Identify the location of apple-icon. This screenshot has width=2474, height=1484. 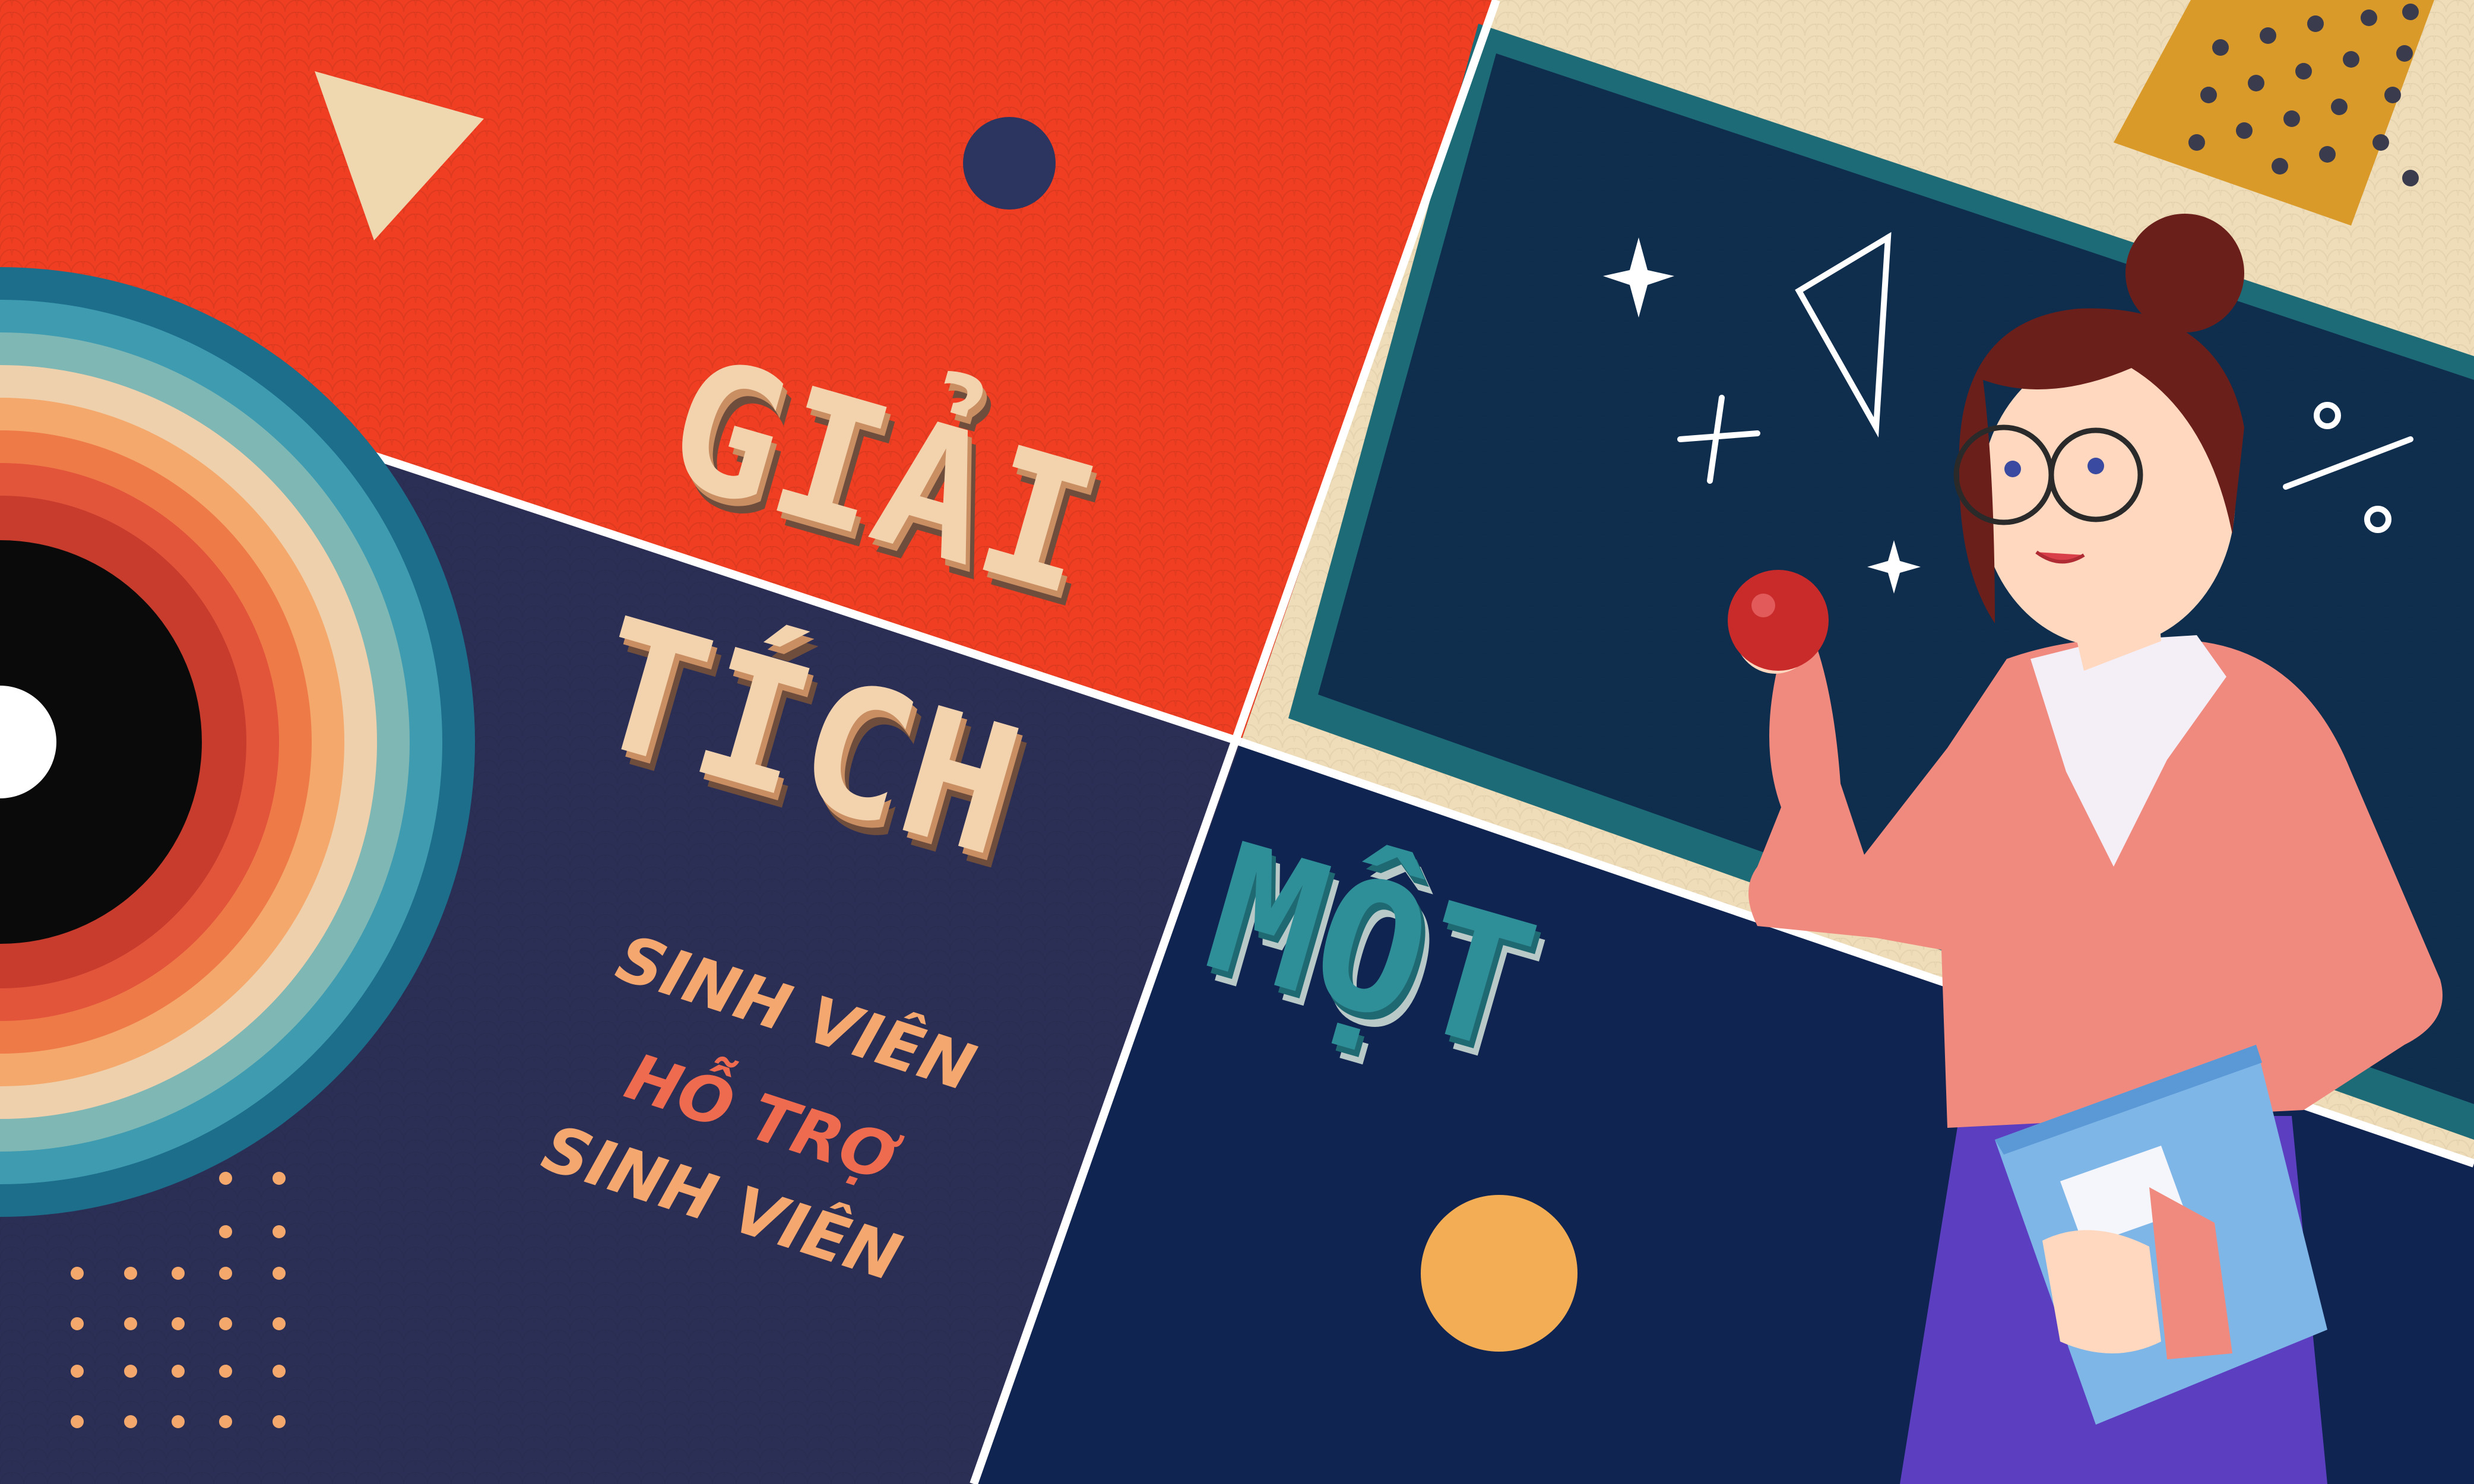
(1778, 621).